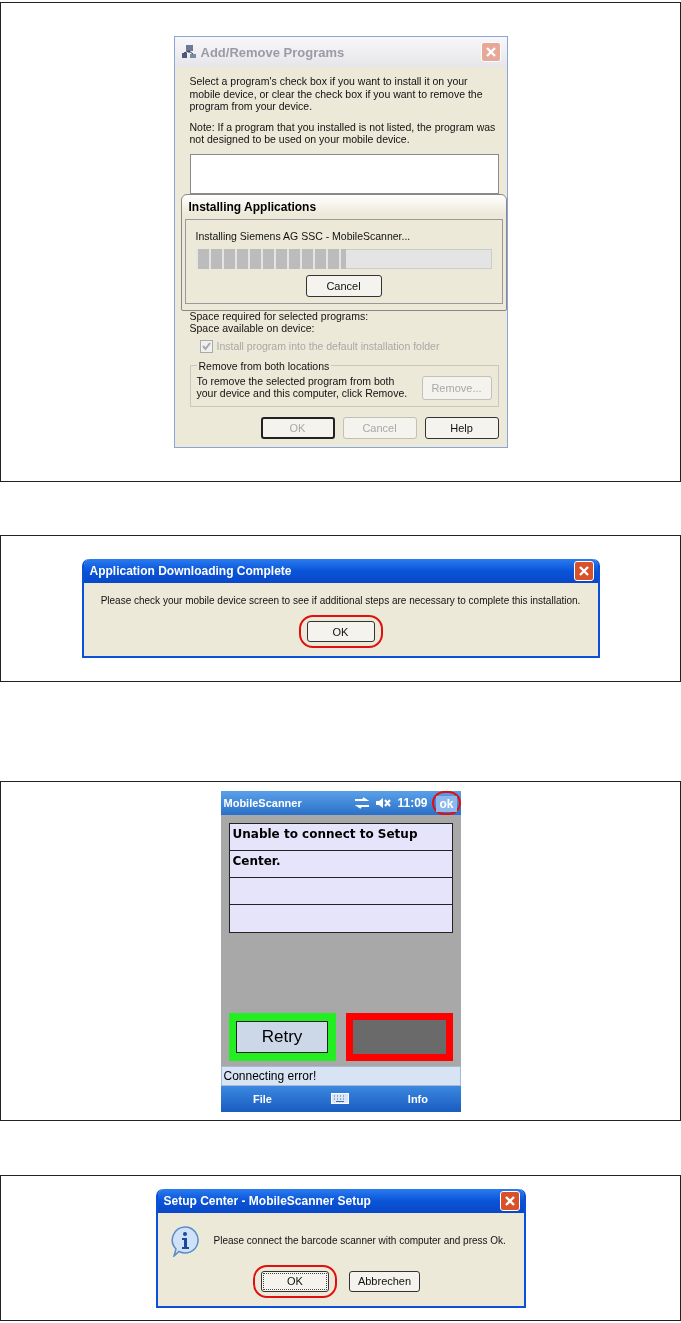 The image size is (681, 1323). Describe the element at coordinates (340, 864) in the screenshot. I see `list-row: Center.` at that location.